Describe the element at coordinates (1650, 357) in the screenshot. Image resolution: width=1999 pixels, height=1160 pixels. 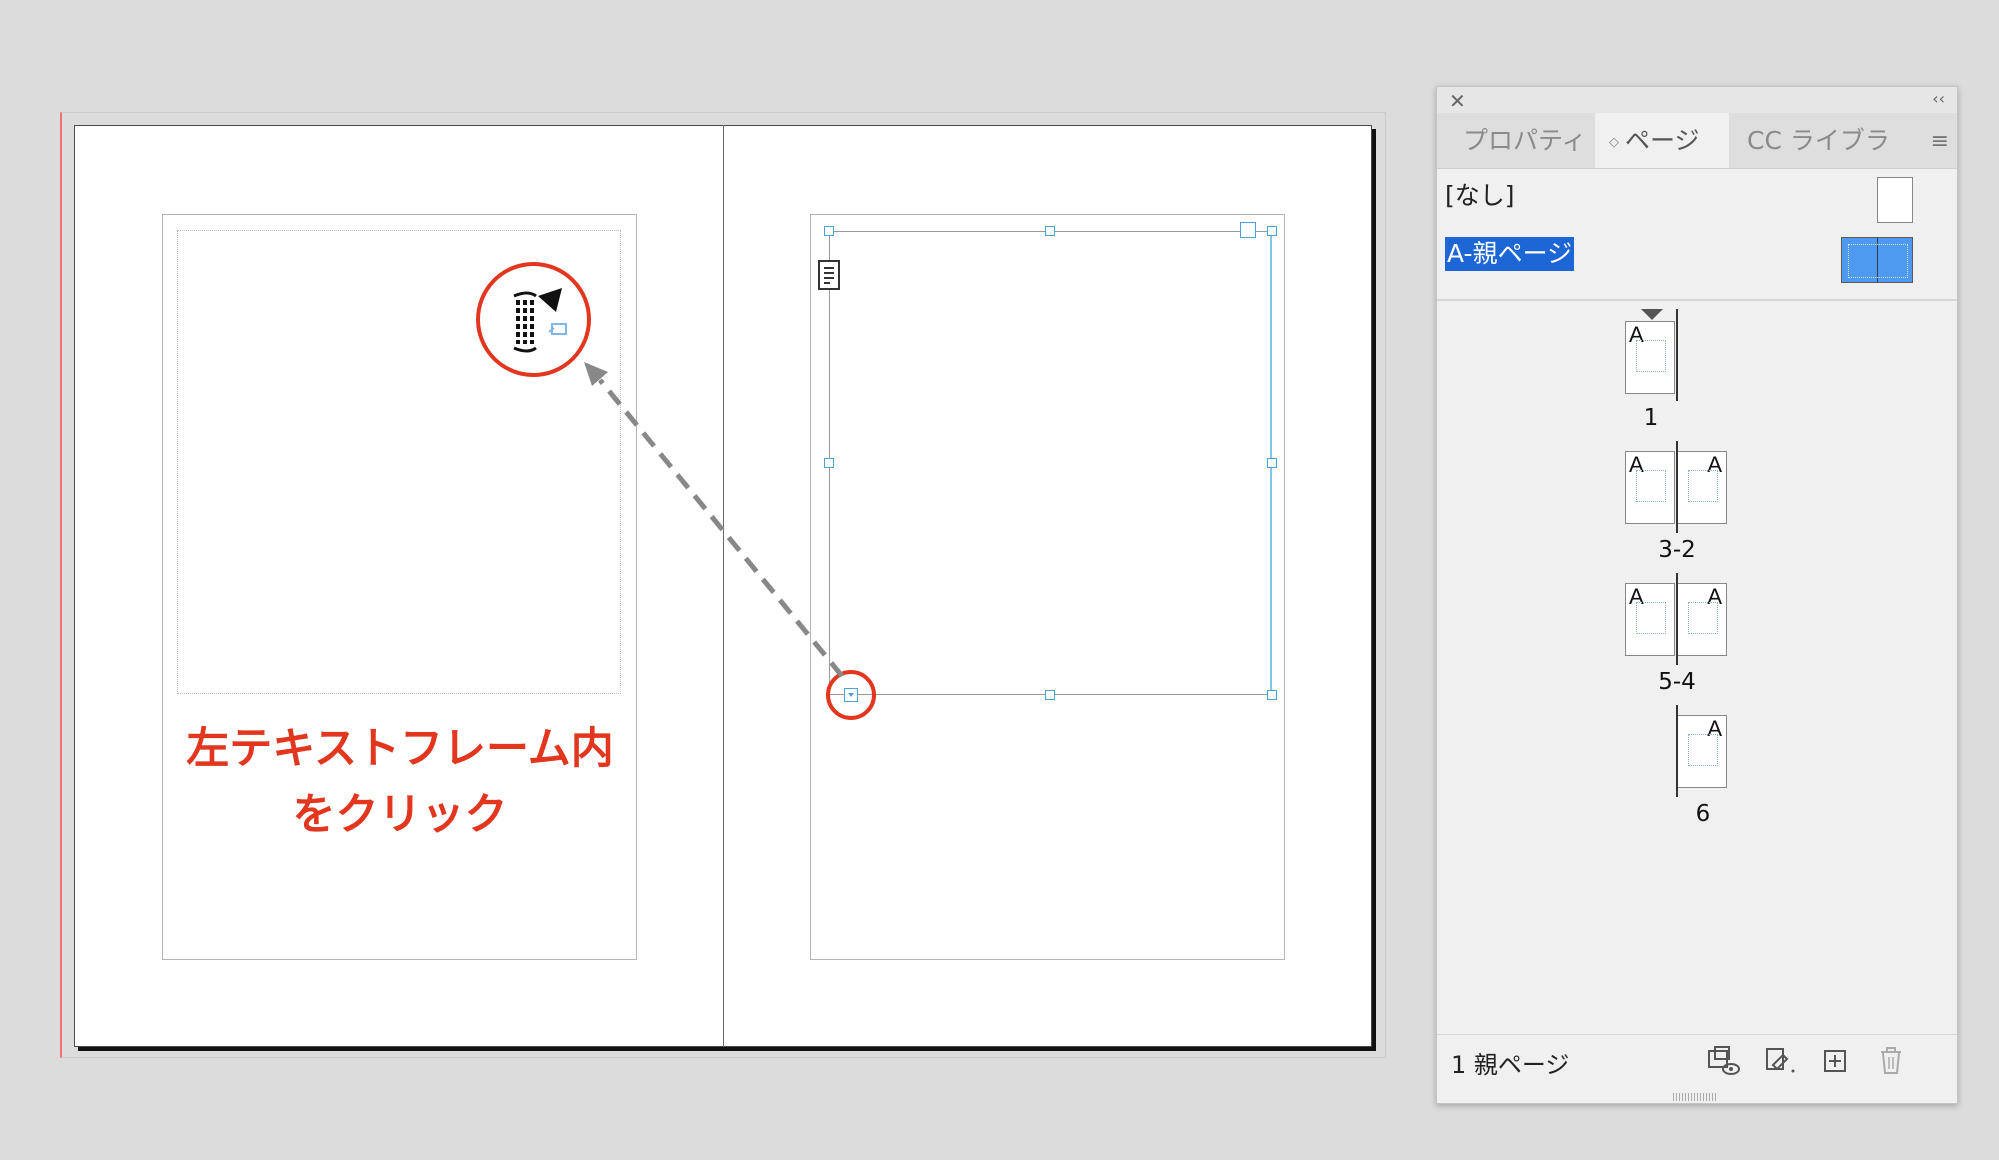
I see `page-thumbnail-1: A` at that location.